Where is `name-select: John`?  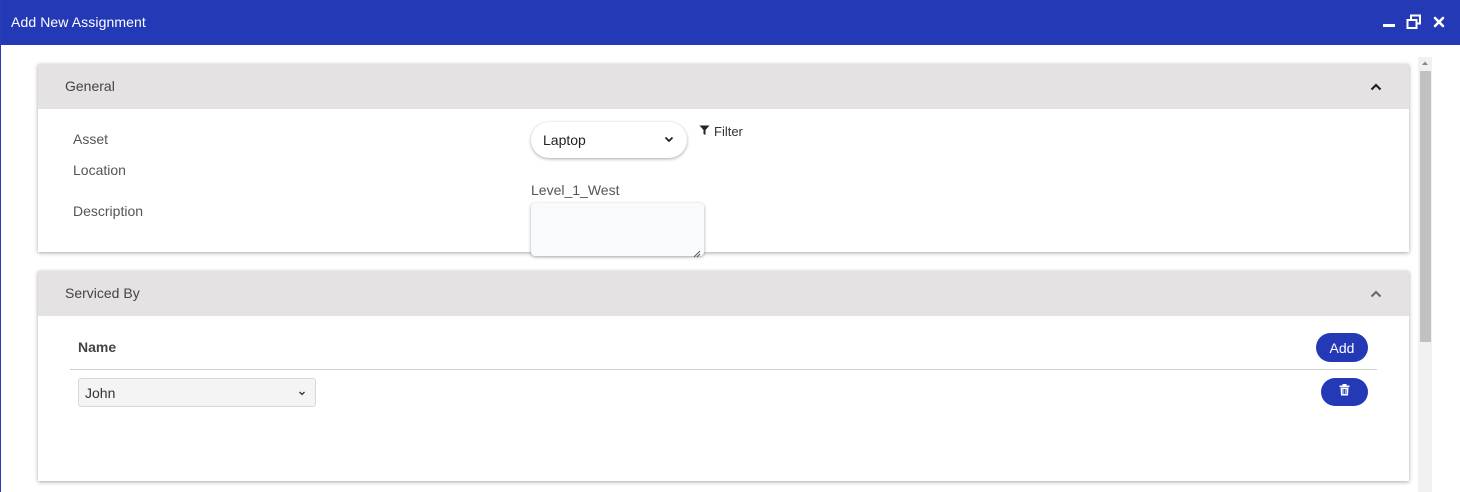 name-select: John is located at coordinates (197, 392).